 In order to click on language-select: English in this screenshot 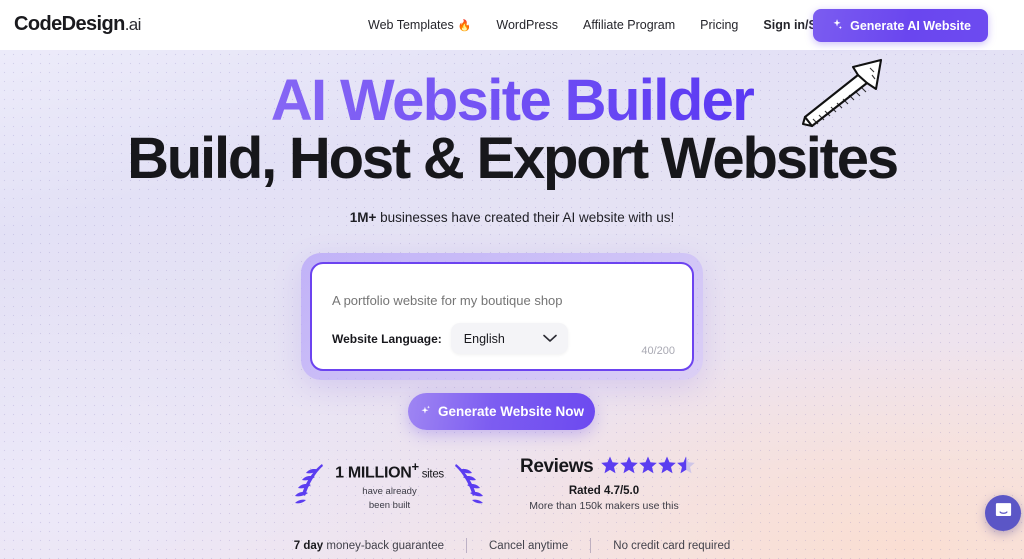, I will do `click(509, 338)`.